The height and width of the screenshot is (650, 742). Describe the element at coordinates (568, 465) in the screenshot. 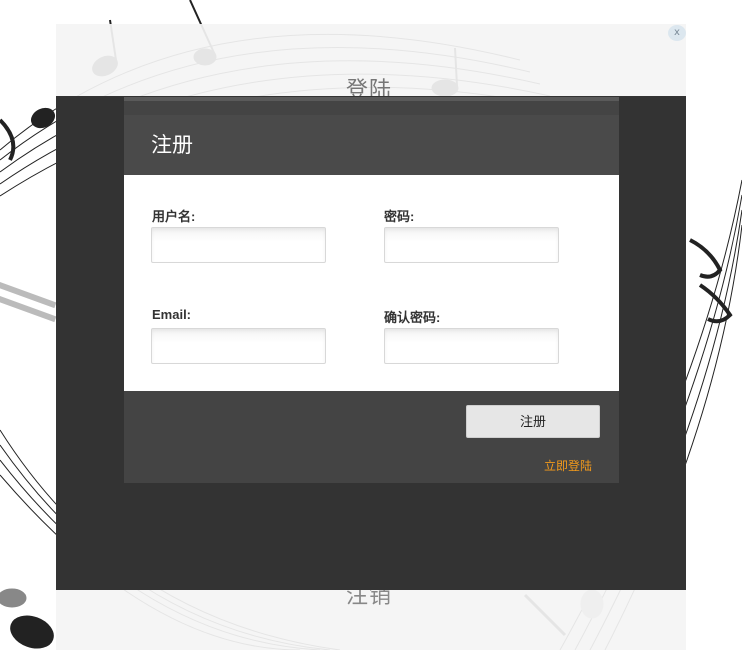

I see `login-now-link: 立即登陆` at that location.